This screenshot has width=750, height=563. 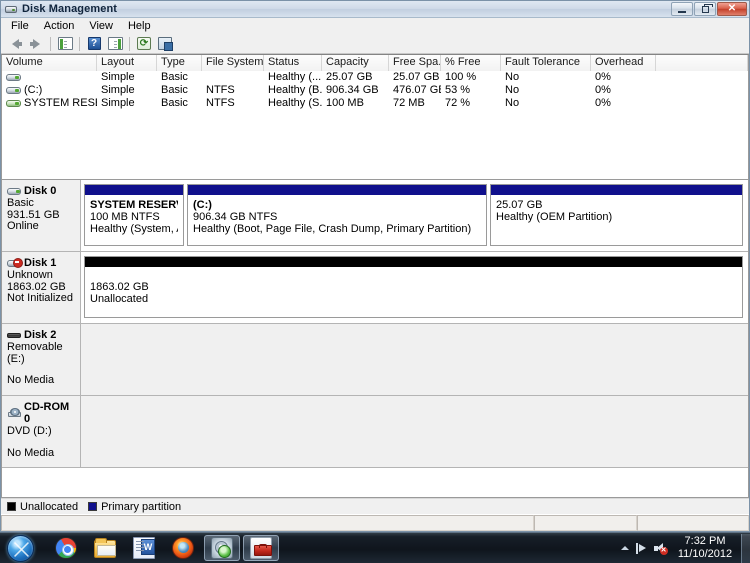 What do you see at coordinates (47, 413) in the screenshot?
I see `disk-name: CD-ROM 0` at bounding box center [47, 413].